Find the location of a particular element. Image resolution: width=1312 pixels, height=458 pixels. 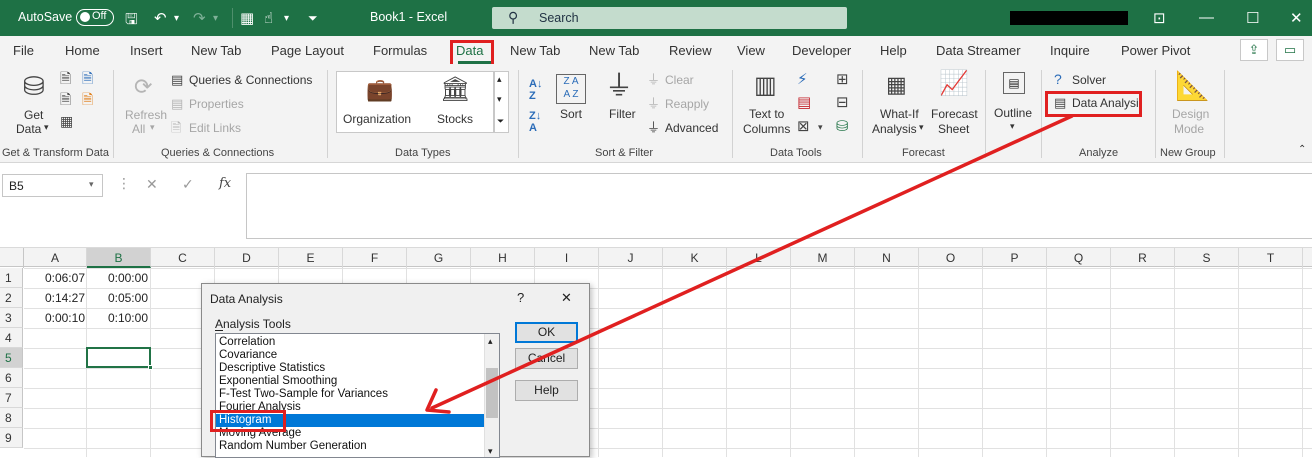

text-to-columns-label-2: Columns is located at coordinates (766, 129).